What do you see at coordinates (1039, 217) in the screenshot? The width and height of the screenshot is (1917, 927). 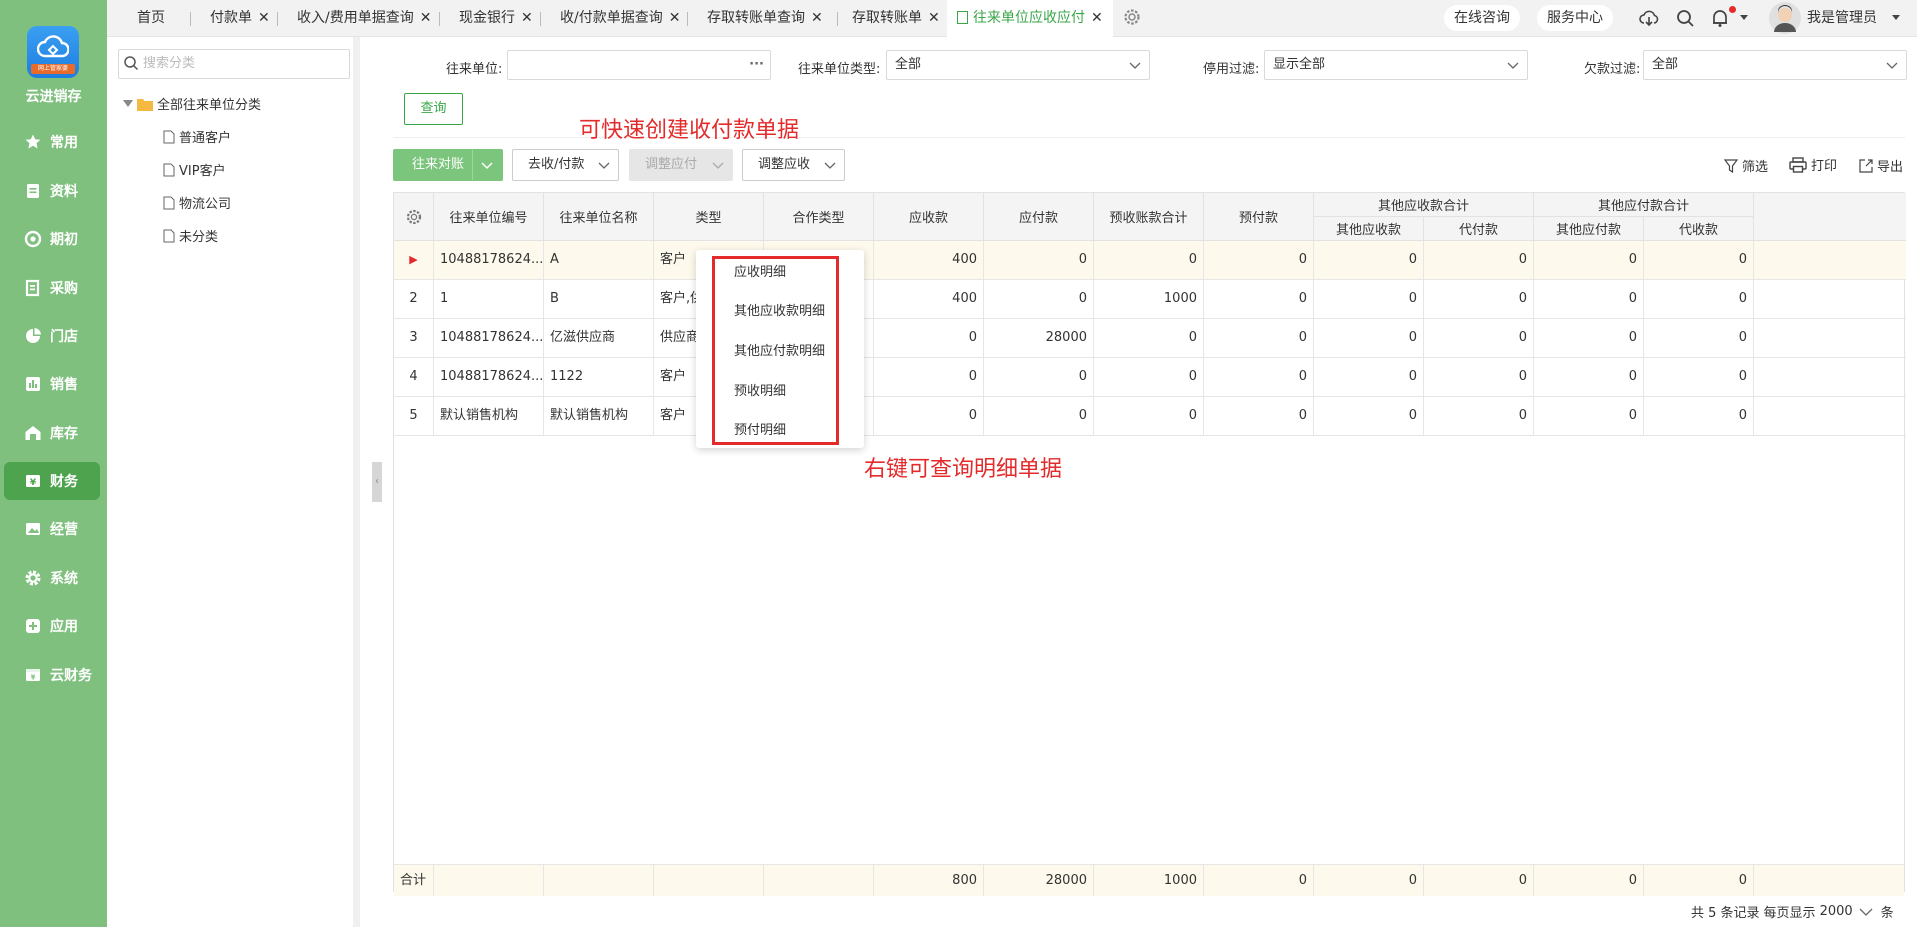 I see `header-payable: 应付款` at bounding box center [1039, 217].